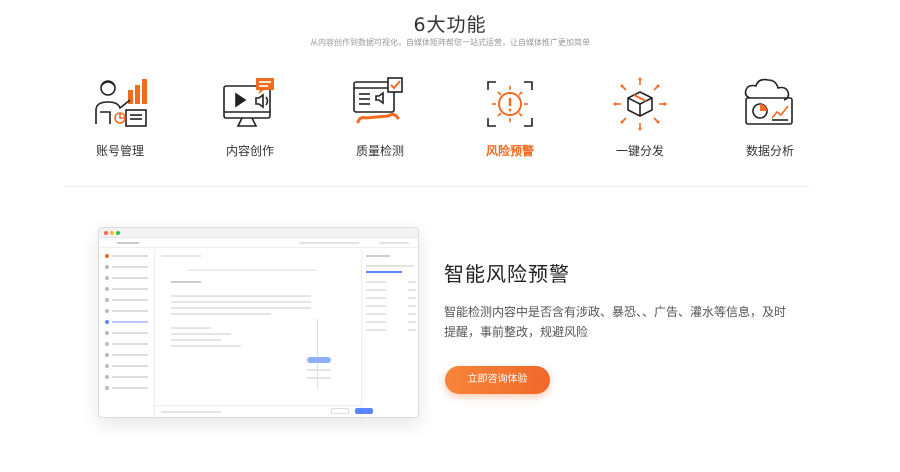 The image size is (900, 472). Describe the element at coordinates (249, 151) in the screenshot. I see `feature-label: 内容创作` at that location.